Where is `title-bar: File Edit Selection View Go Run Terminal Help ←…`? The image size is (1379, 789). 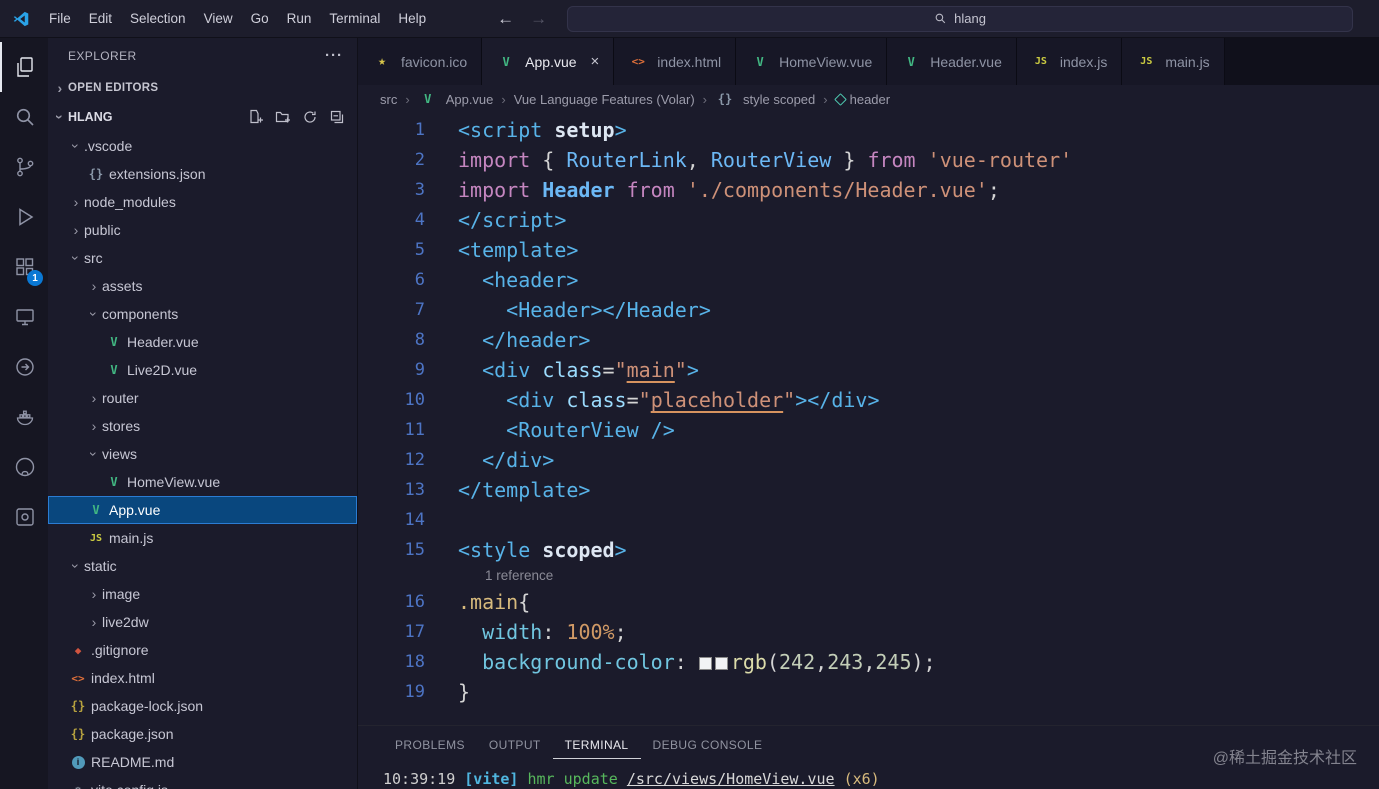
title-bar: File Edit Selection View Go Run Terminal Help ←… is located at coordinates (689, 19).